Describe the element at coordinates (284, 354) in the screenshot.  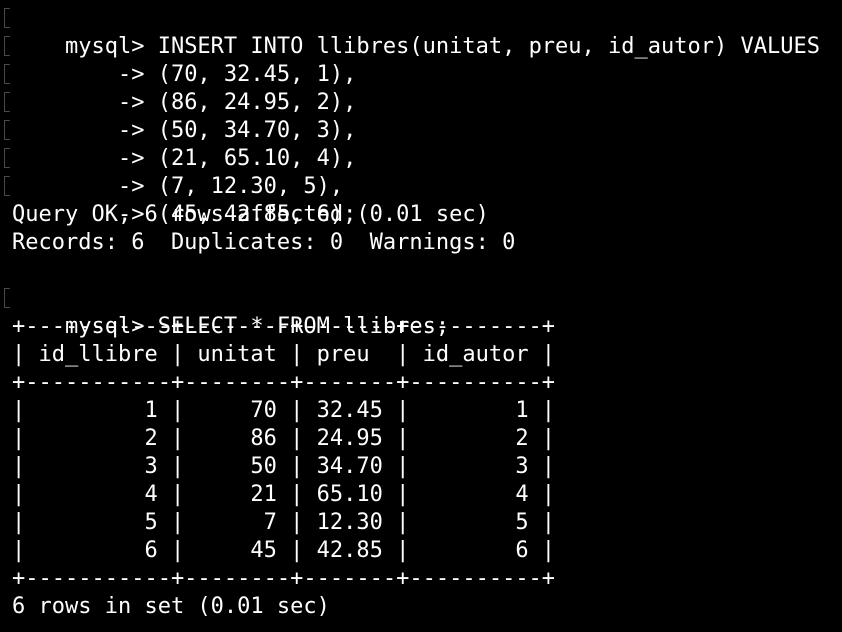
I see `table-header: | id_llibre | unitat | preu | id_autor |` at that location.